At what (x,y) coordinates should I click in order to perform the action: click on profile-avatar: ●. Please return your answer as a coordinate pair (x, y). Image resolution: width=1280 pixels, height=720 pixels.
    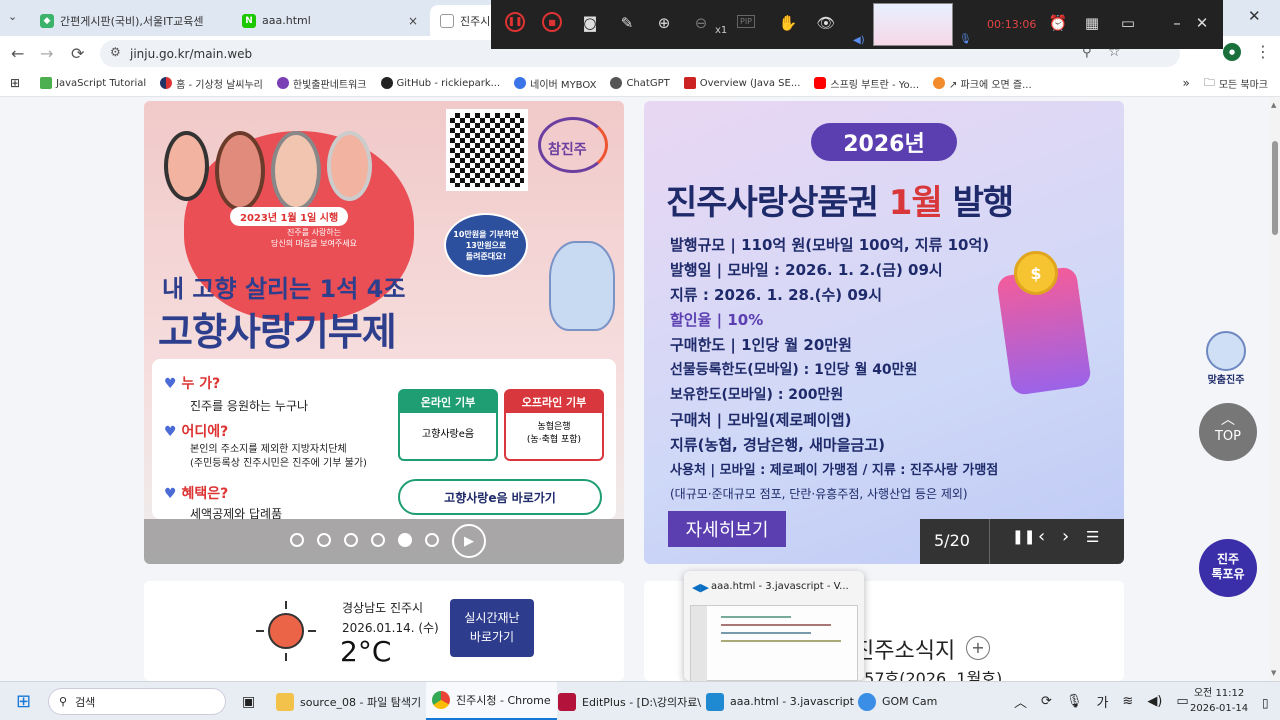
    Looking at the image, I should click on (1232, 52).